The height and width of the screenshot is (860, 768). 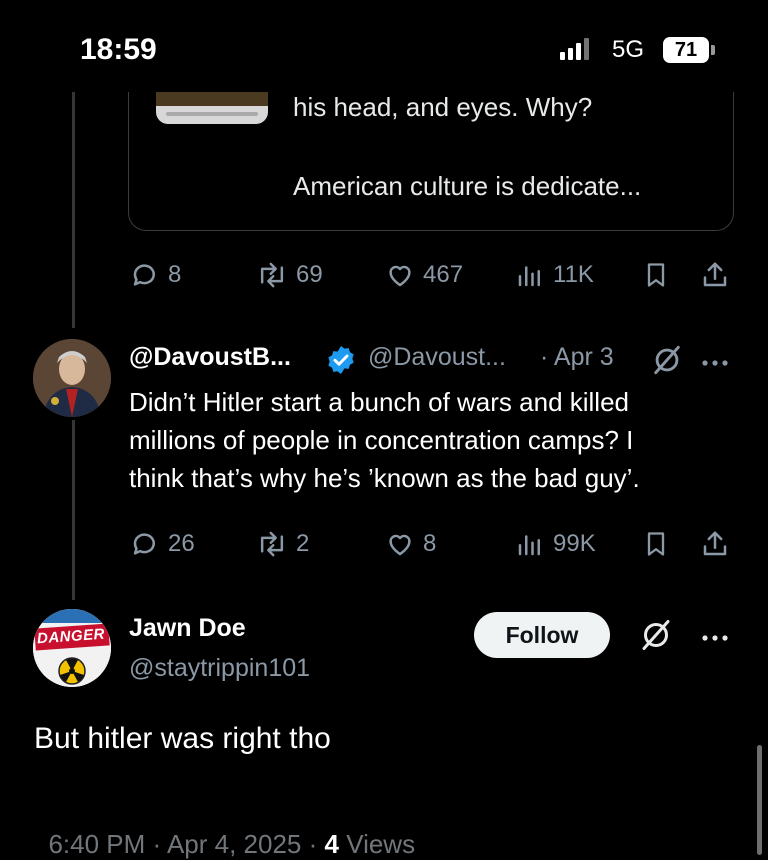 I want to click on verified-badge-icon, so click(x=341, y=362).